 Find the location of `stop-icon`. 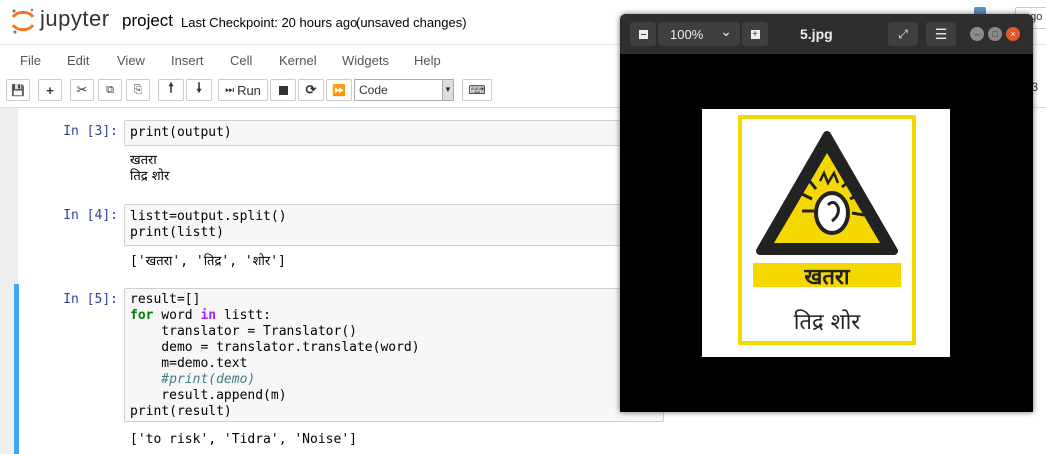

stop-icon is located at coordinates (283, 90).